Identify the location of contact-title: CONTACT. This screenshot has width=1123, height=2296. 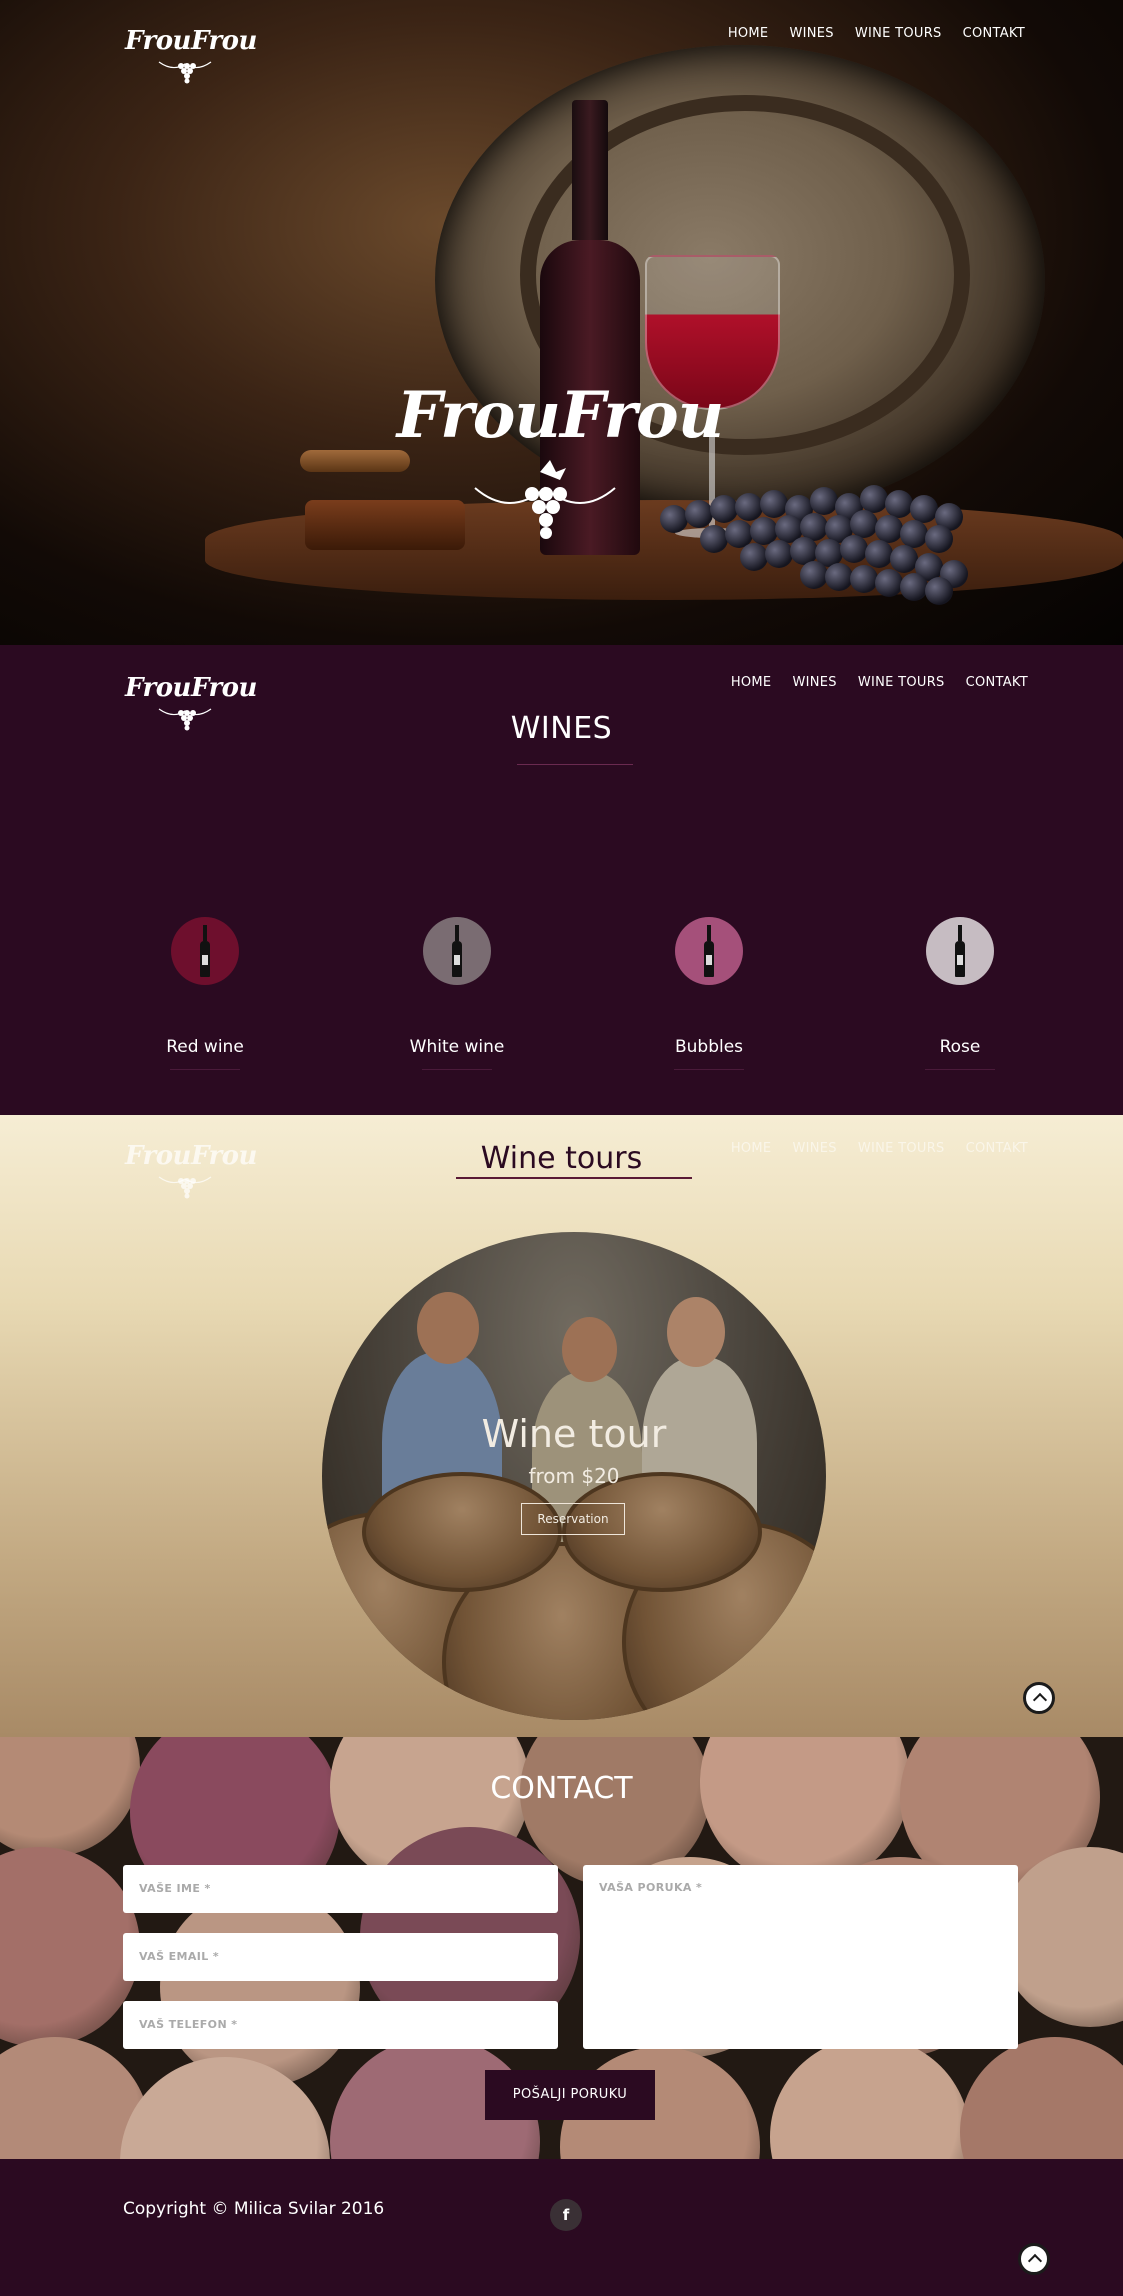
(561, 1788).